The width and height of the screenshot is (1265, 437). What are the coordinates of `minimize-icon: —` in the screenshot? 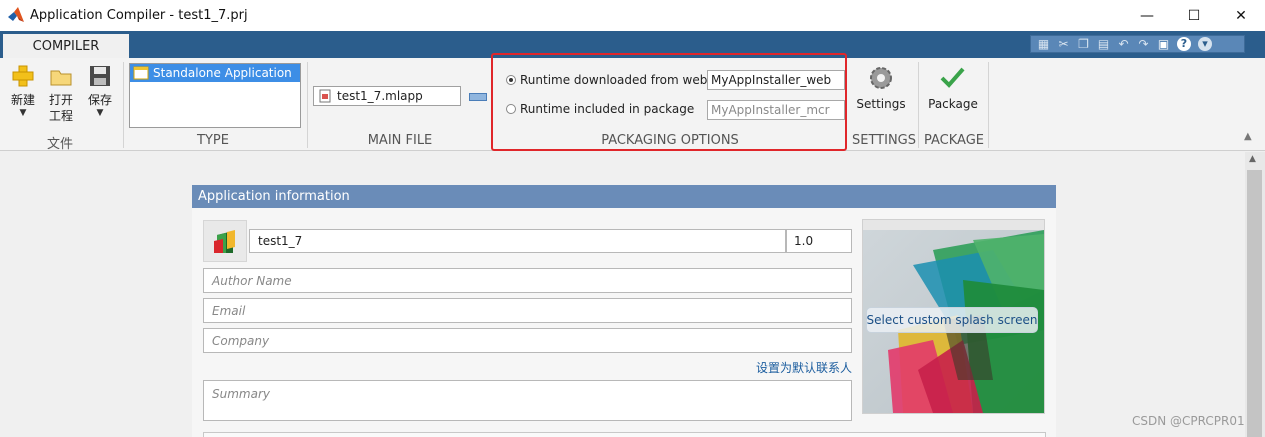 It's located at (1147, 15).